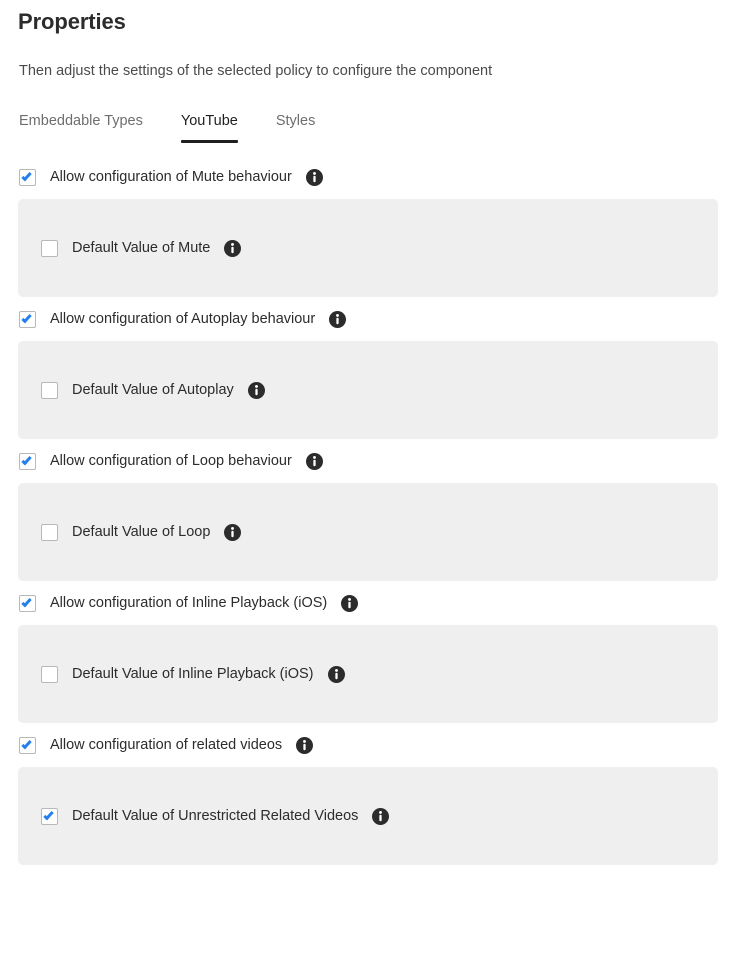  Describe the element at coordinates (27, 603) in the screenshot. I see `checkbox-allow-inline-playback` at that location.